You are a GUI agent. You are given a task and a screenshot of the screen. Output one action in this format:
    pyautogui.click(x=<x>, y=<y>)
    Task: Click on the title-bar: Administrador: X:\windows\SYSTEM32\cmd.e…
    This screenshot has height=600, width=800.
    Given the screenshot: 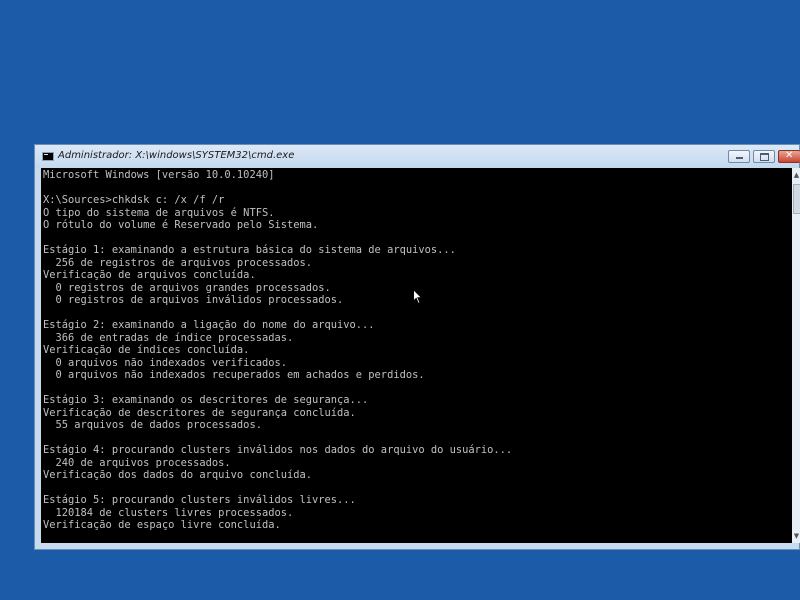 What is the action you would take?
    pyautogui.click(x=417, y=156)
    